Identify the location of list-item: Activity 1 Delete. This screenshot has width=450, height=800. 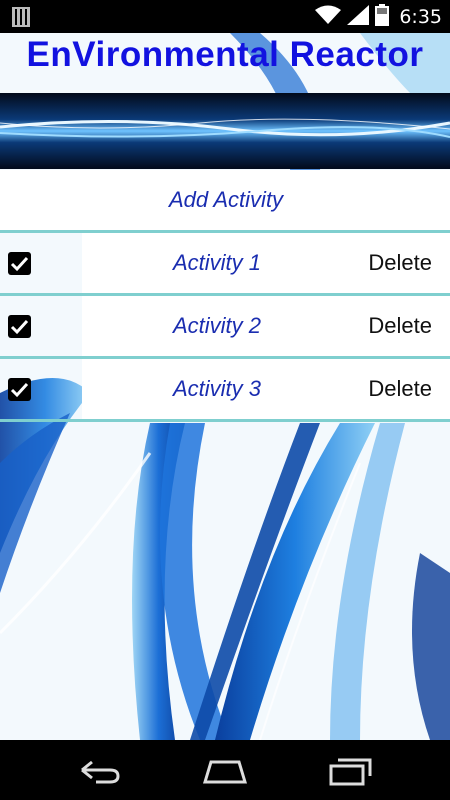
(225, 263).